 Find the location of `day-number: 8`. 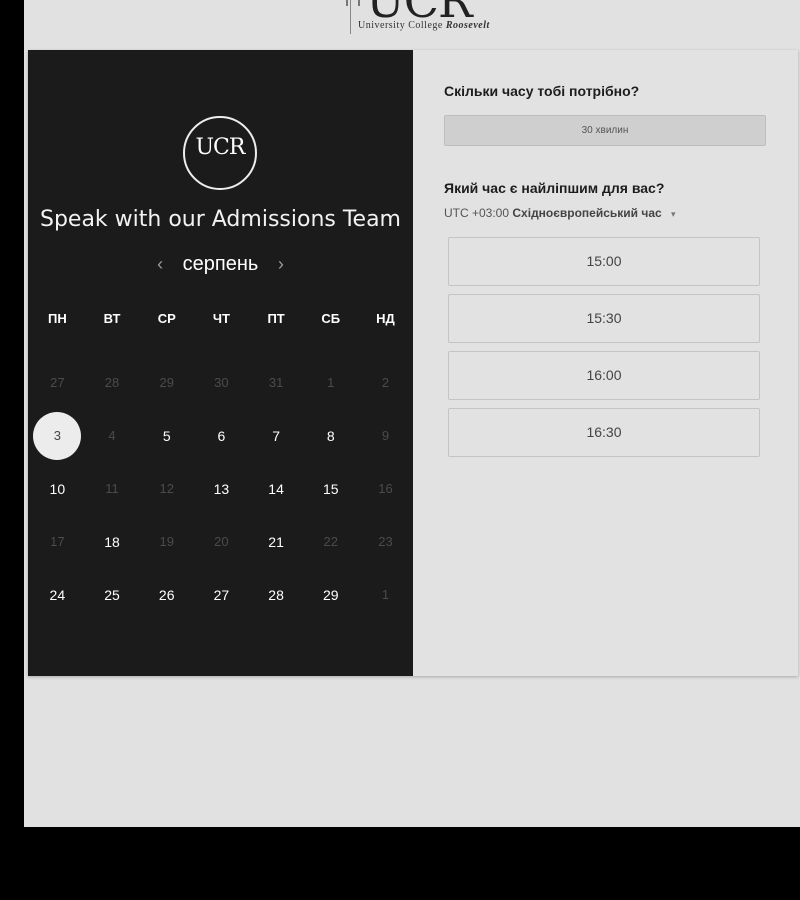

day-number: 8 is located at coordinates (330, 435).